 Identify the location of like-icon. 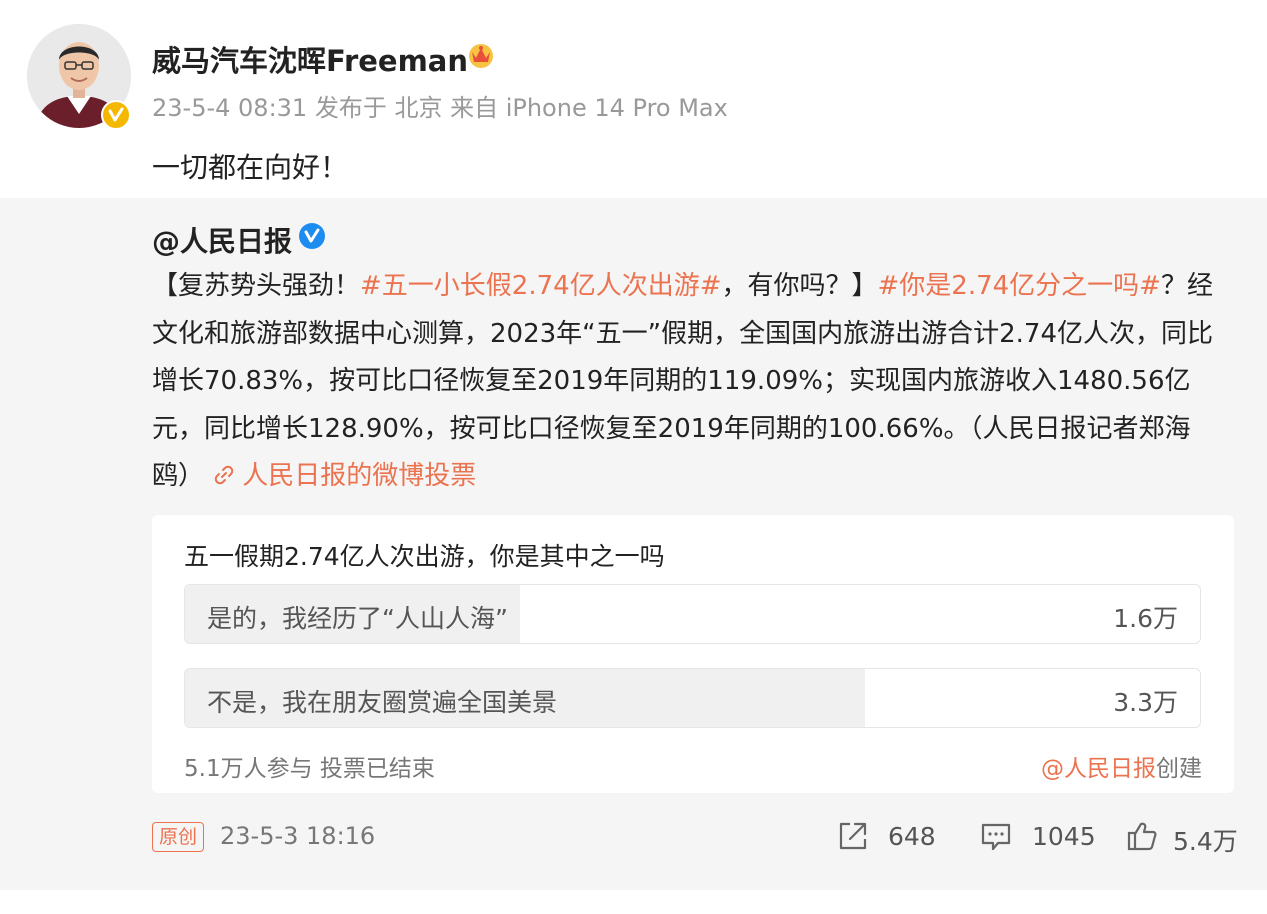
(1142, 836).